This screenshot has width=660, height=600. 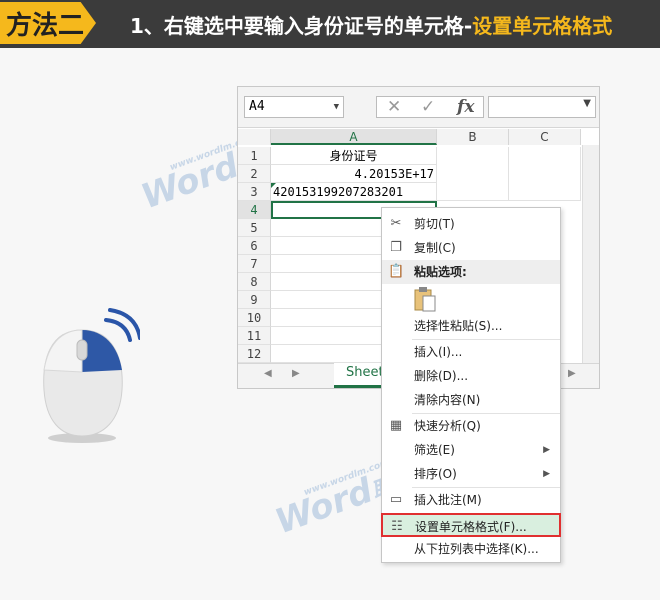 What do you see at coordinates (396, 425) in the screenshot?
I see `quick-analysis-icon: ▦` at bounding box center [396, 425].